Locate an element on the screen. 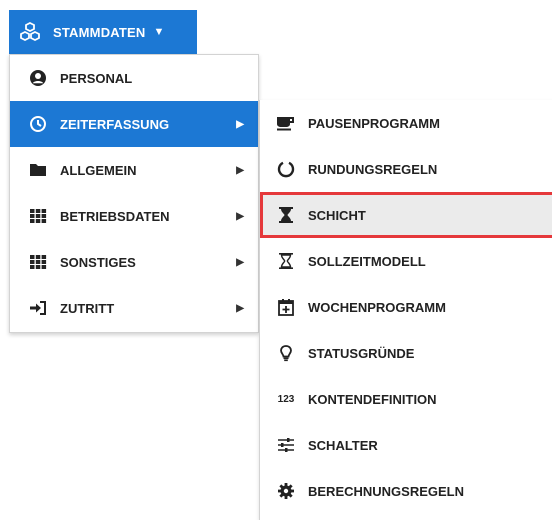 The width and height of the screenshot is (552, 520). menu-item-allgemein: ALLGEMEIN ▶ is located at coordinates (134, 170).